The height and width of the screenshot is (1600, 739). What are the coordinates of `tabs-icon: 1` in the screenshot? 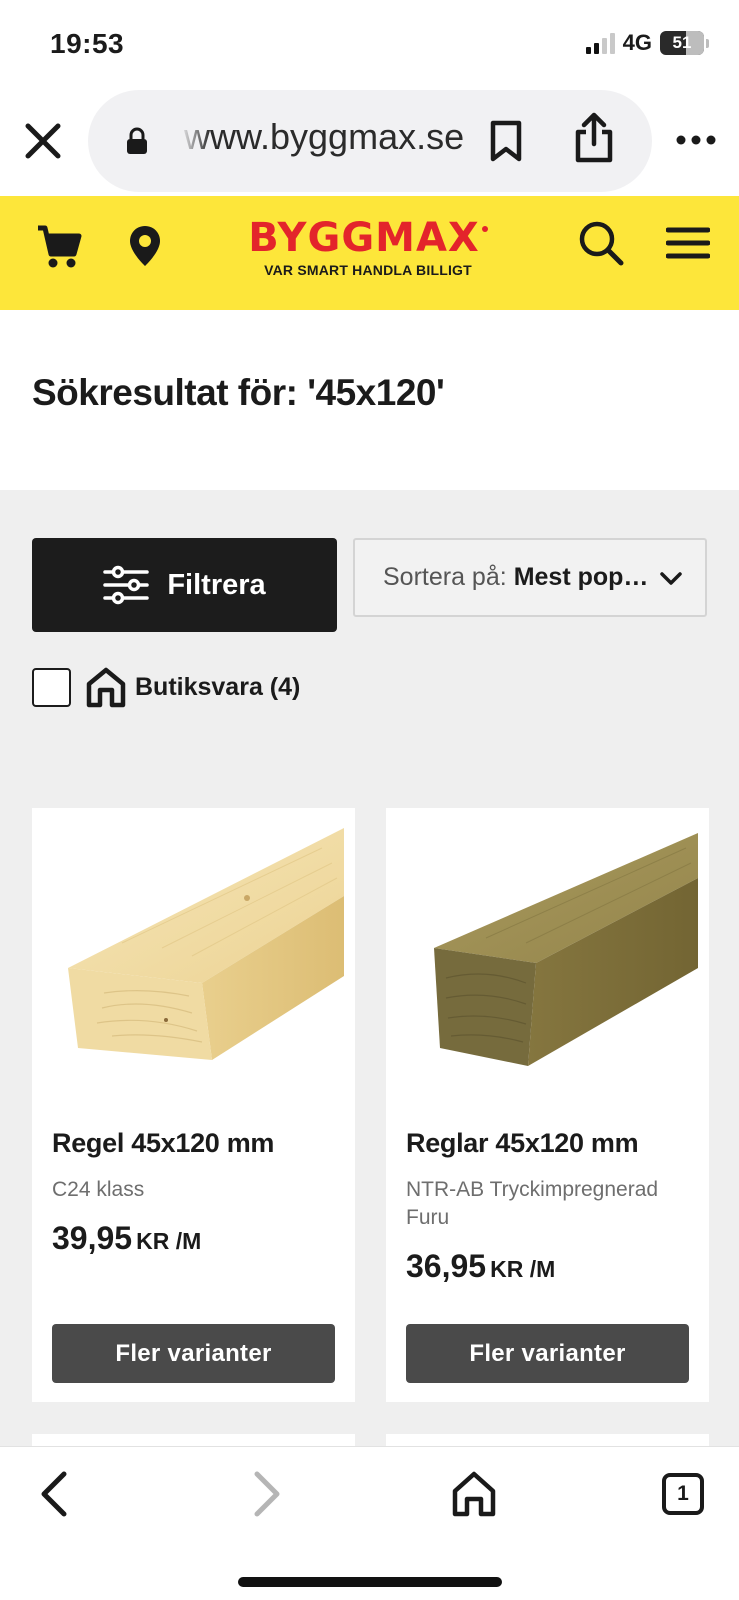 It's located at (683, 1494).